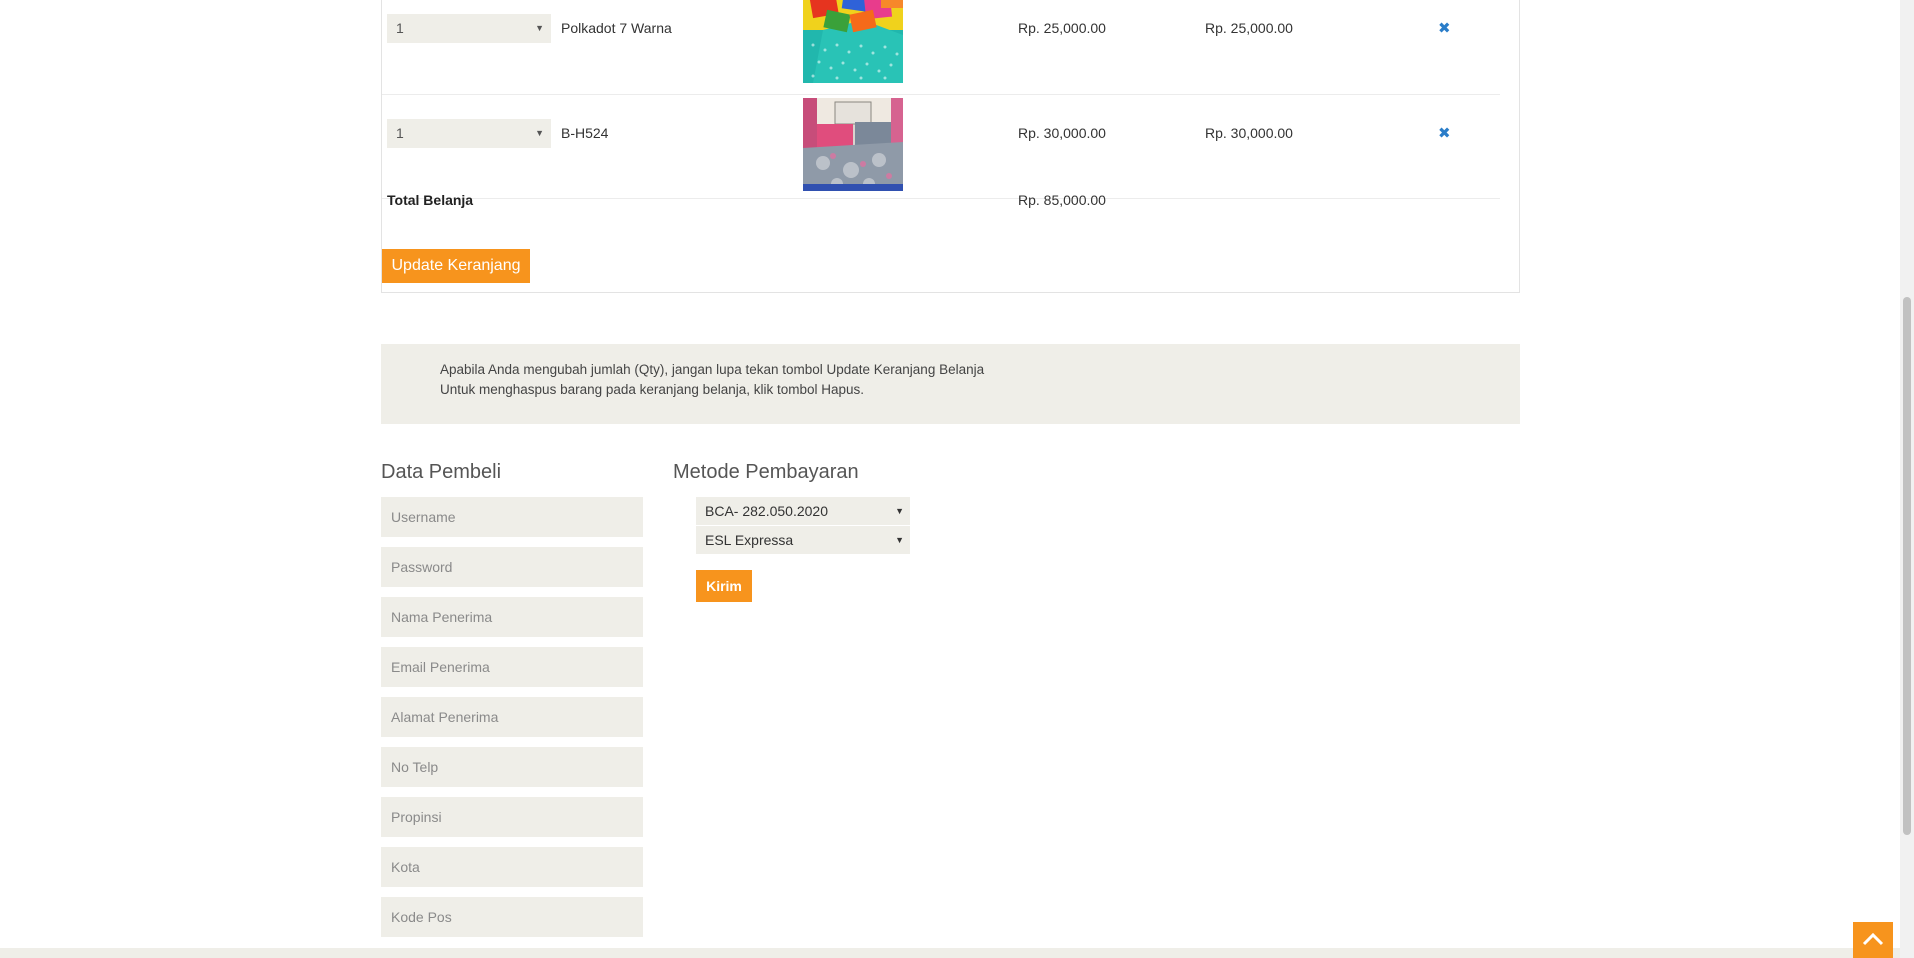 The image size is (1914, 958). I want to click on postal-code-input, so click(512, 917).